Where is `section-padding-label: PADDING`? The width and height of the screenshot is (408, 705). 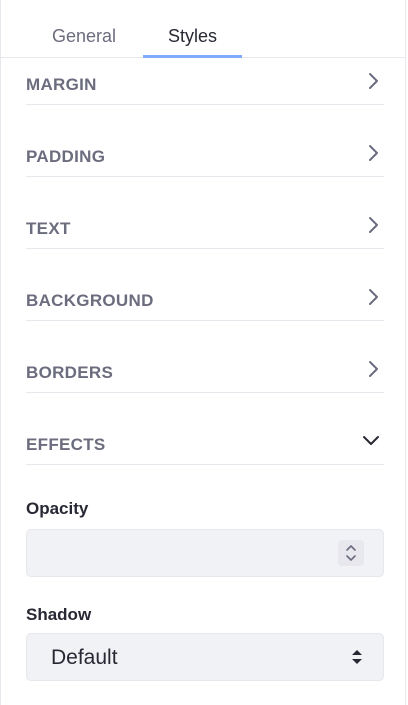 section-padding-label: PADDING is located at coordinates (66, 156).